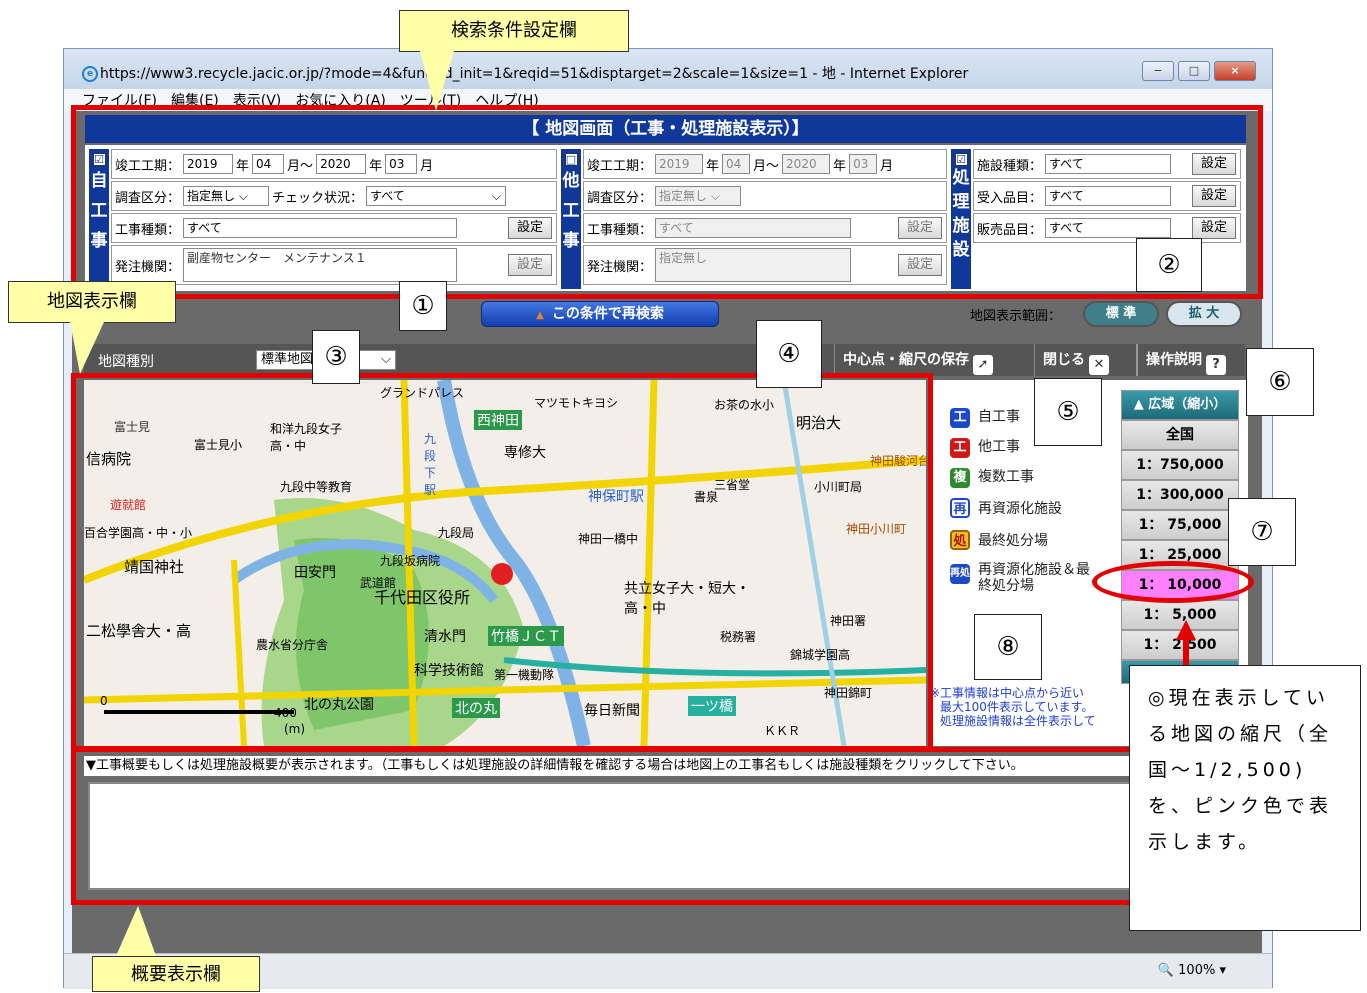 The height and width of the screenshot is (993, 1367). I want to click on facility-kind-set-button: 設定, so click(1213, 164).